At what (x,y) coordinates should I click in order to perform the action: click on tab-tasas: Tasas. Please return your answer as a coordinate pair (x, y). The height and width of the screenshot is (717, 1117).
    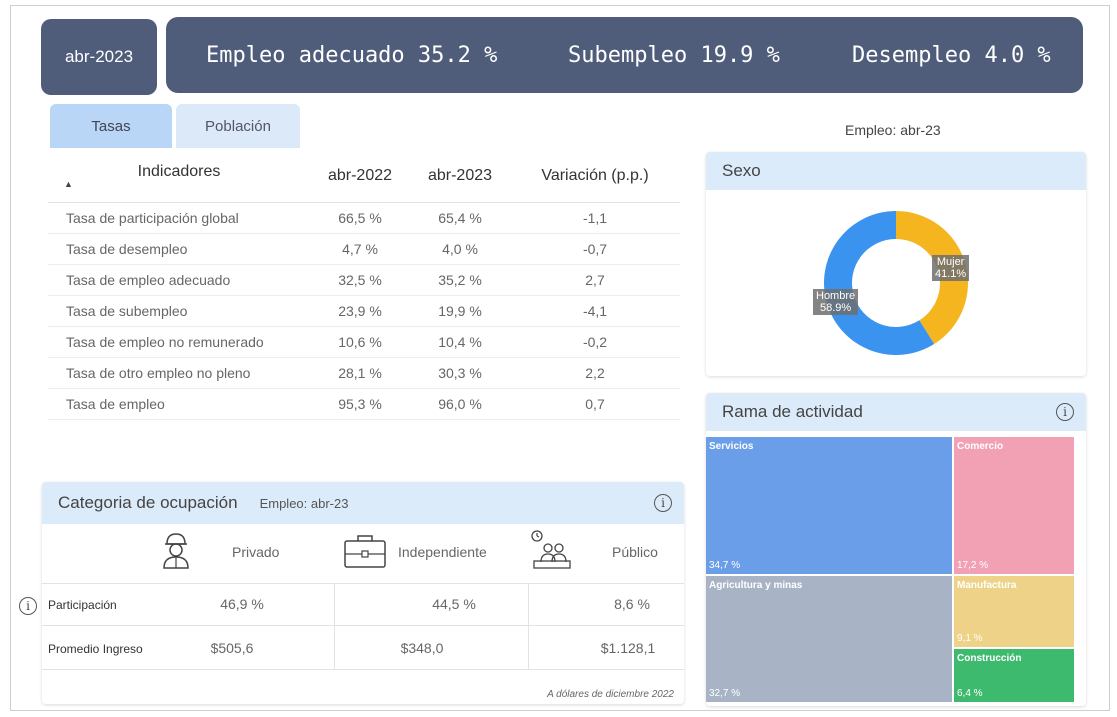
    Looking at the image, I should click on (111, 126).